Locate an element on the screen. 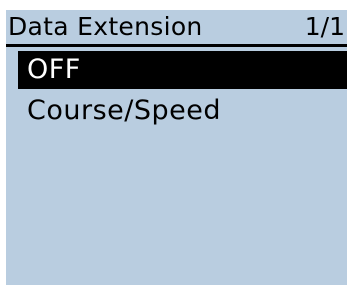 The image size is (347, 285). screen-title: Data Extension is located at coordinates (105, 26).